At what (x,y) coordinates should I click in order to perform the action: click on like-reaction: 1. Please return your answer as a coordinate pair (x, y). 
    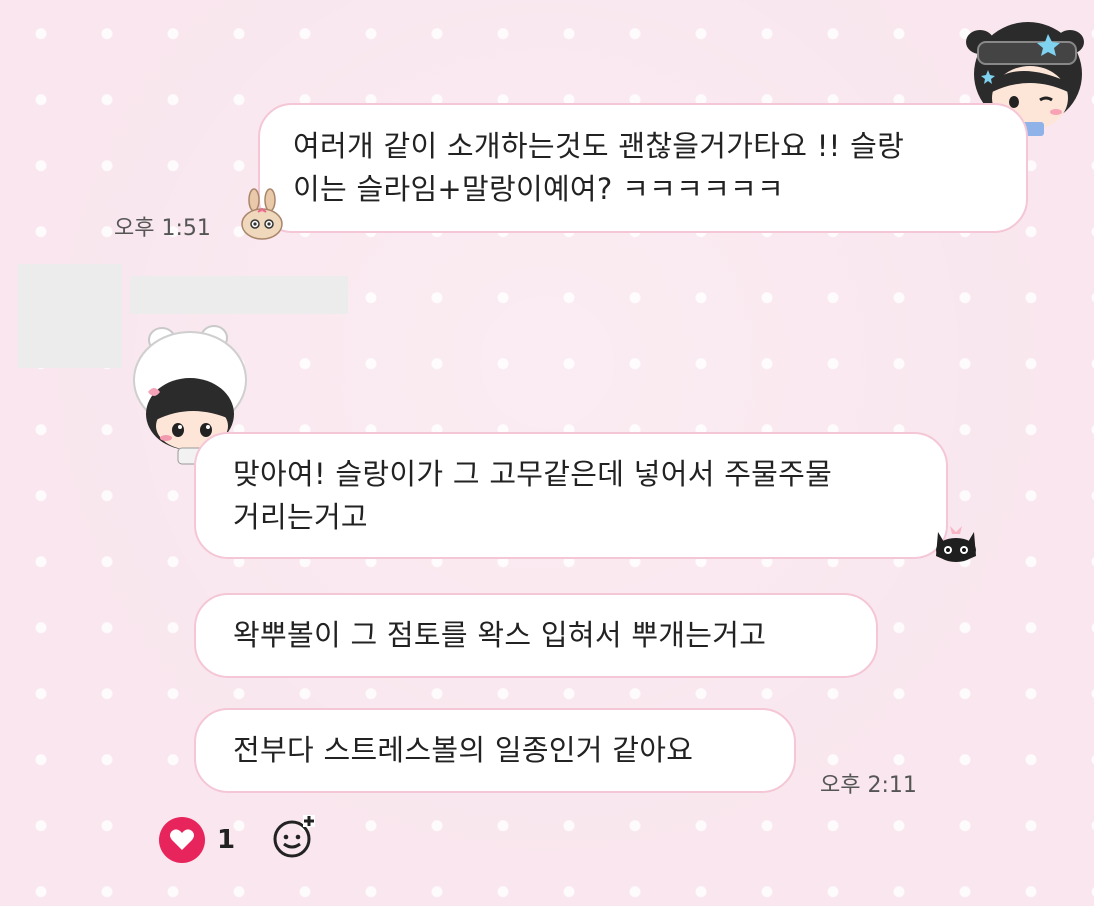
    Looking at the image, I should click on (197, 840).